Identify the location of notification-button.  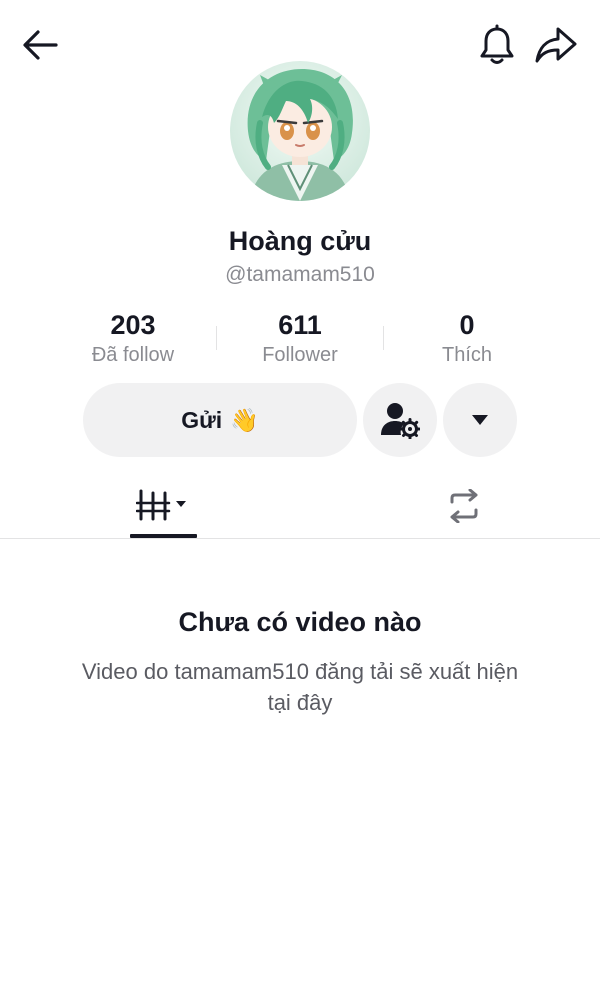
(497, 45).